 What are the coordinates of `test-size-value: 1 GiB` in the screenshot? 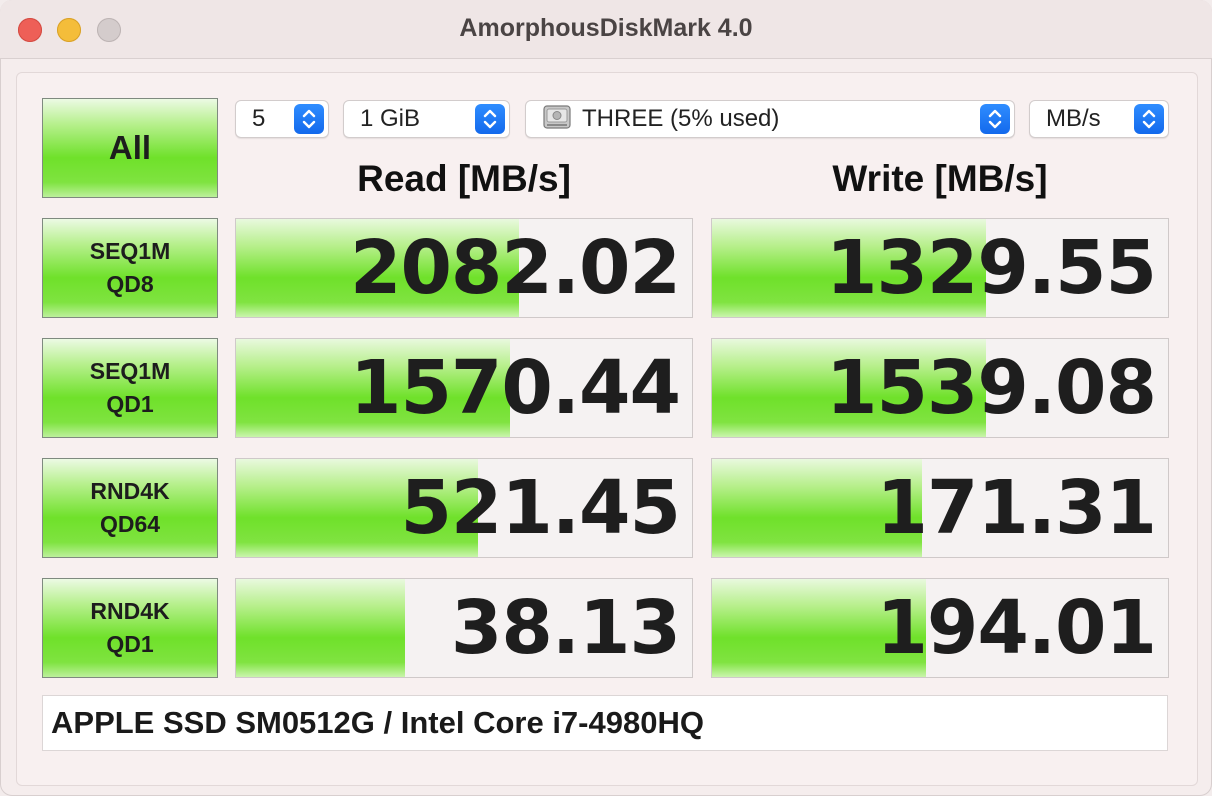 It's located at (390, 118).